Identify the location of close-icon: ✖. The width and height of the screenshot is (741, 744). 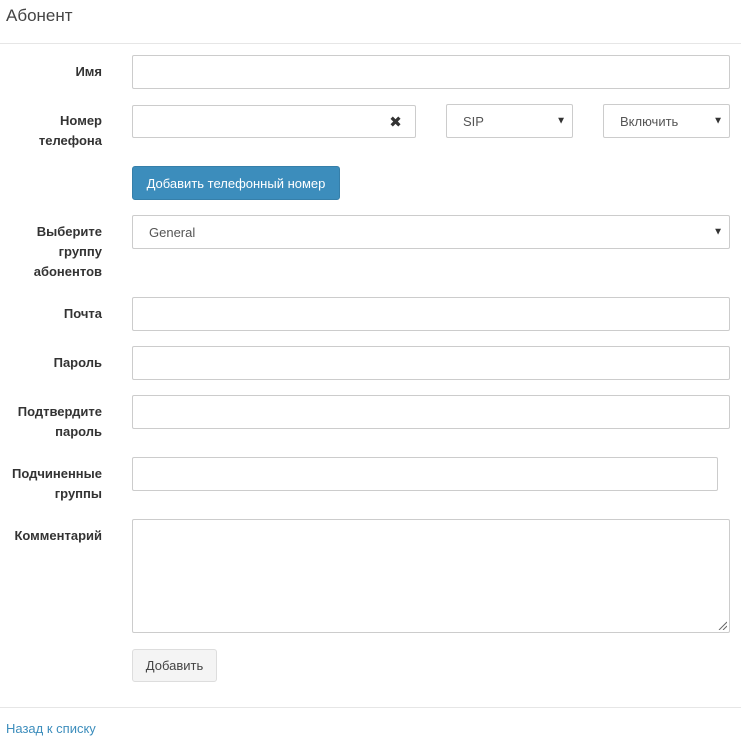
(395, 122).